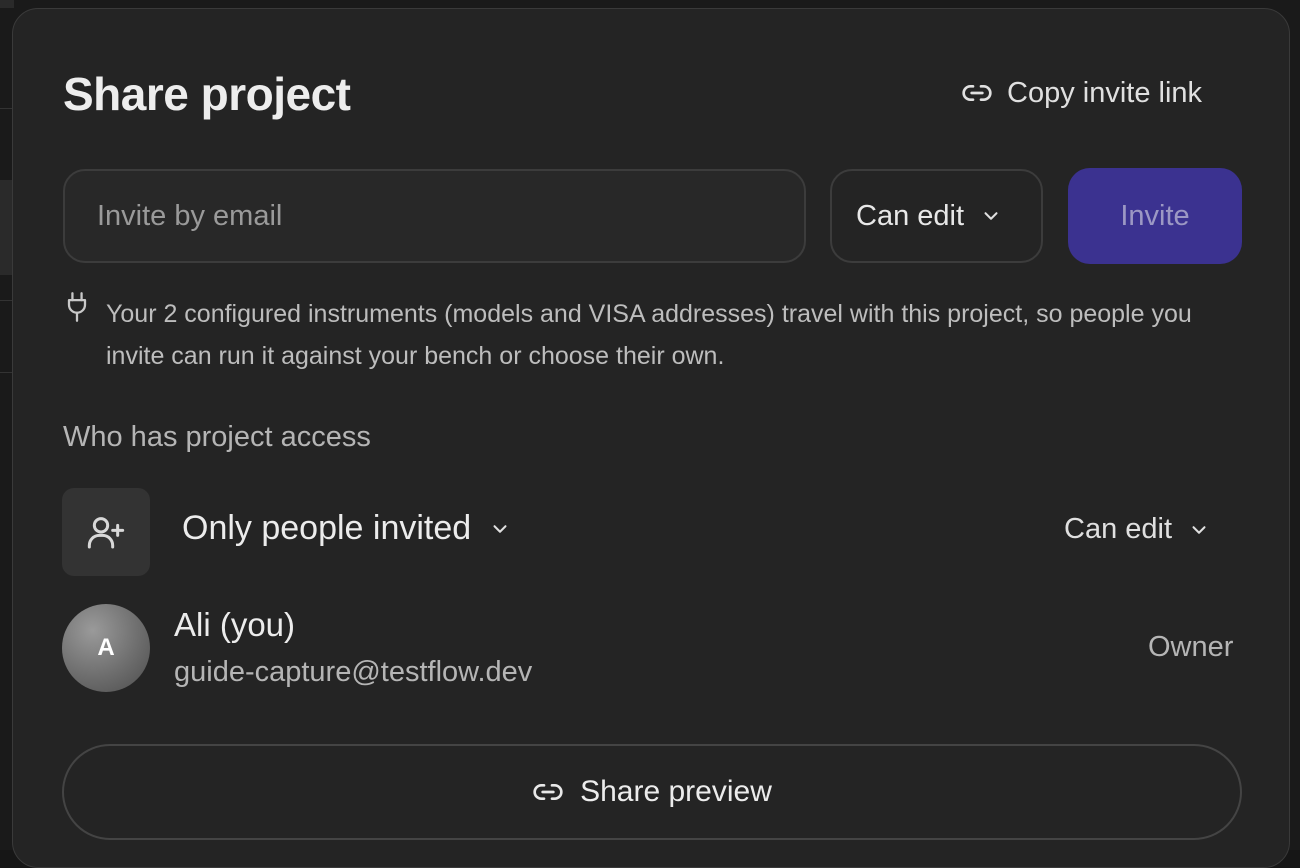 Image resolution: width=1300 pixels, height=868 pixels. What do you see at coordinates (207, 94) in the screenshot?
I see `dialog-title: Share project` at bounding box center [207, 94].